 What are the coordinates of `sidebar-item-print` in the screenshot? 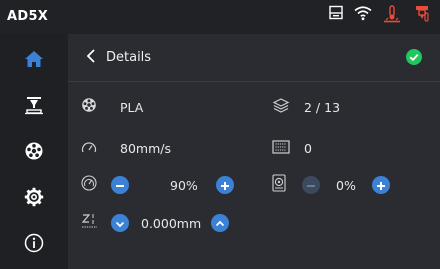 It's located at (34, 107).